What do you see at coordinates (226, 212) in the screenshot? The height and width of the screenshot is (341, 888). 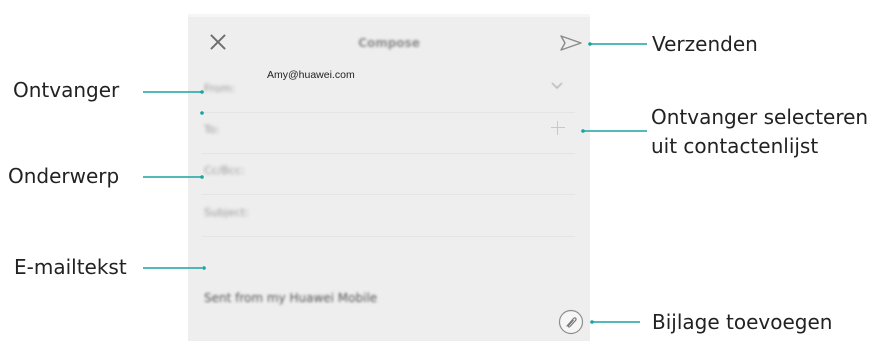 I see `subject-label: Subject:` at bounding box center [226, 212].